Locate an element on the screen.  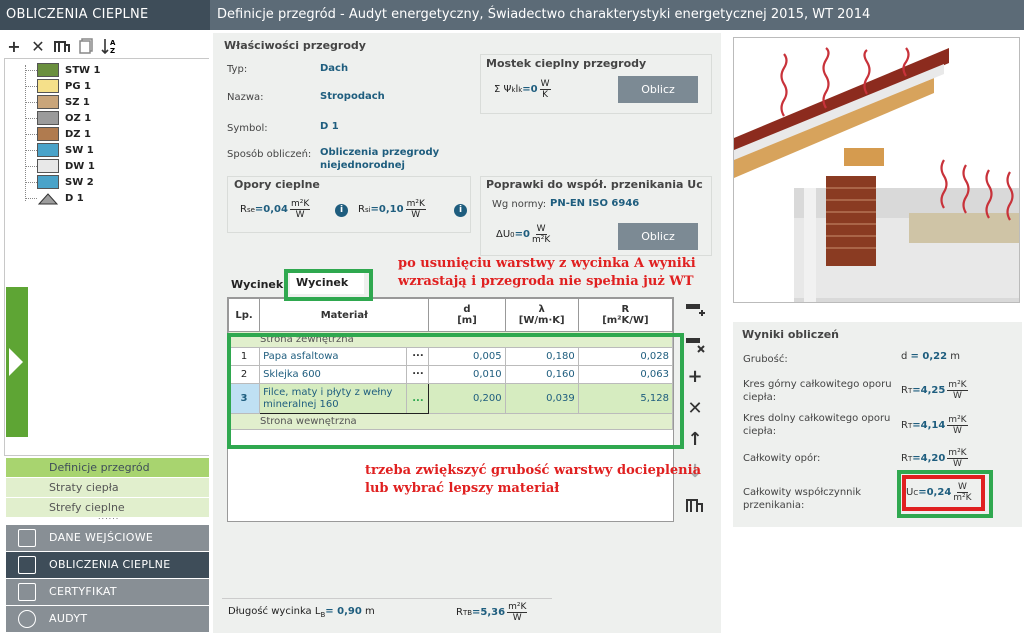
col-r: R [m²K/W] is located at coordinates (625, 315).